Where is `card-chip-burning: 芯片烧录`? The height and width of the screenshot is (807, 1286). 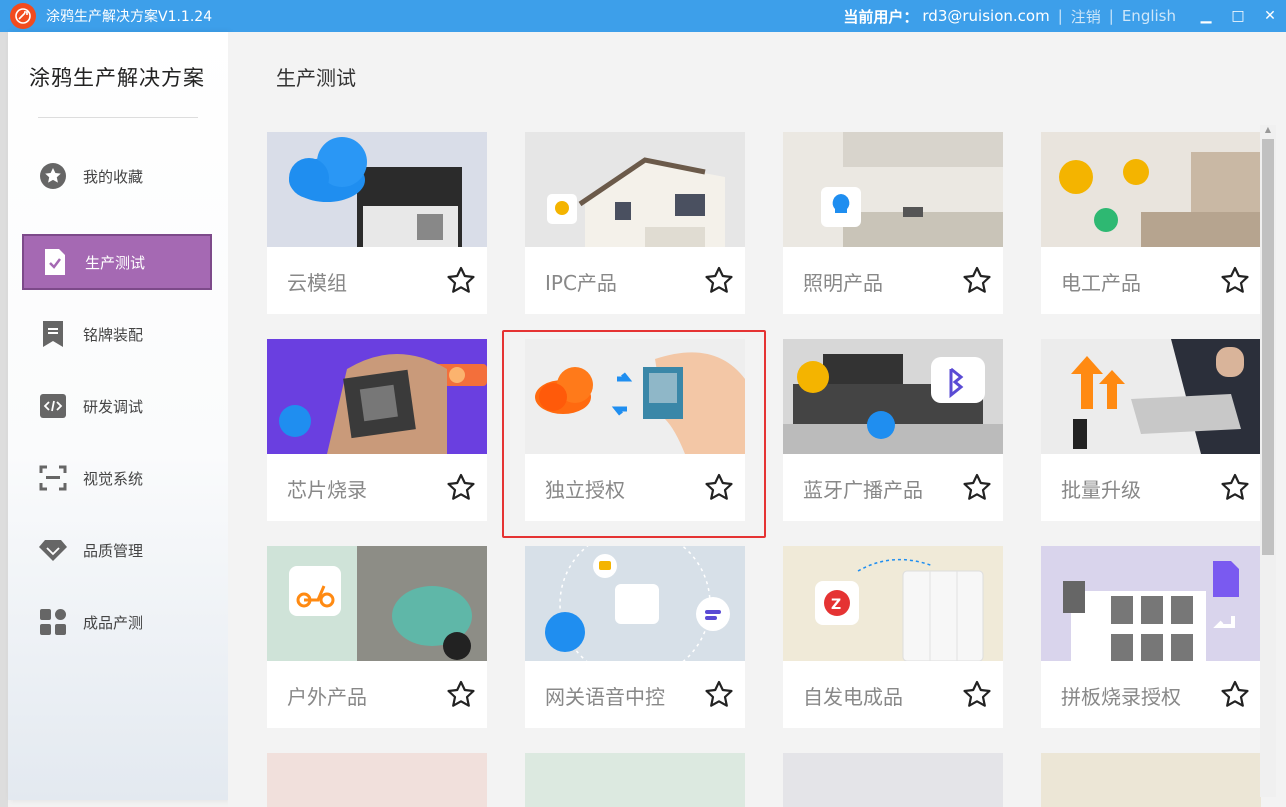
card-chip-burning: 芯片烧录 is located at coordinates (377, 430).